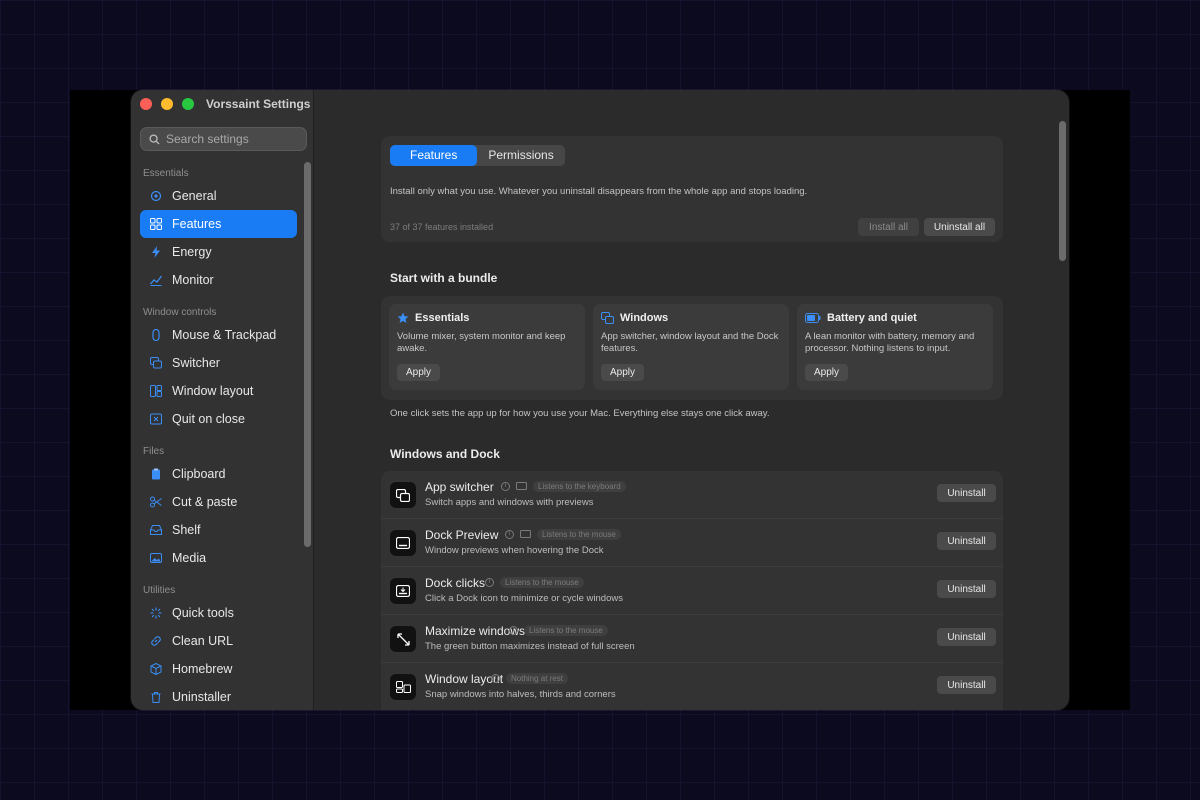 This screenshot has width=1200, height=800. I want to click on bundles-heading: Start with a bundle, so click(444, 278).